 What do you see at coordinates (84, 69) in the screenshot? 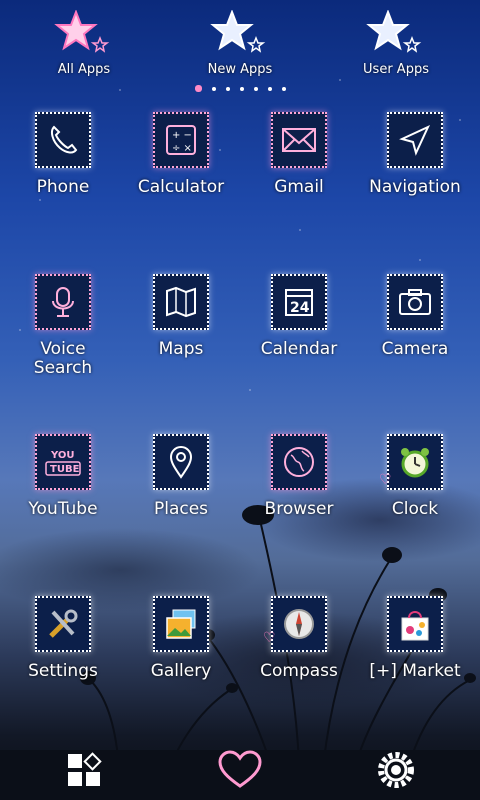
I see `tab-all-apps-label: All Apps` at bounding box center [84, 69].